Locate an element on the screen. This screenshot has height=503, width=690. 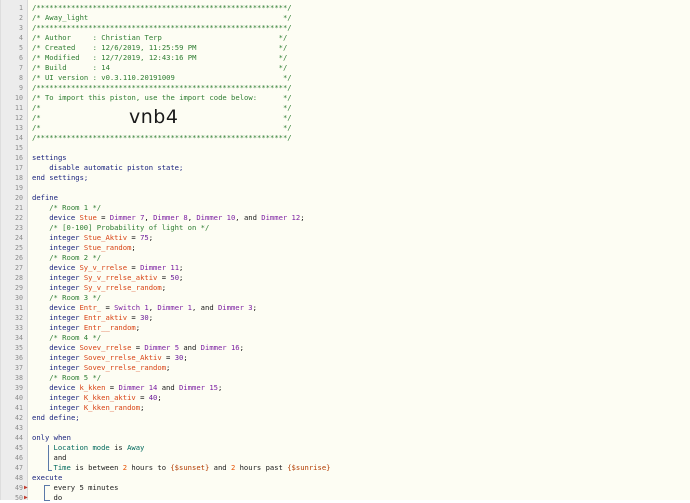
device-ref: Dimmer 10 is located at coordinates (215, 217).